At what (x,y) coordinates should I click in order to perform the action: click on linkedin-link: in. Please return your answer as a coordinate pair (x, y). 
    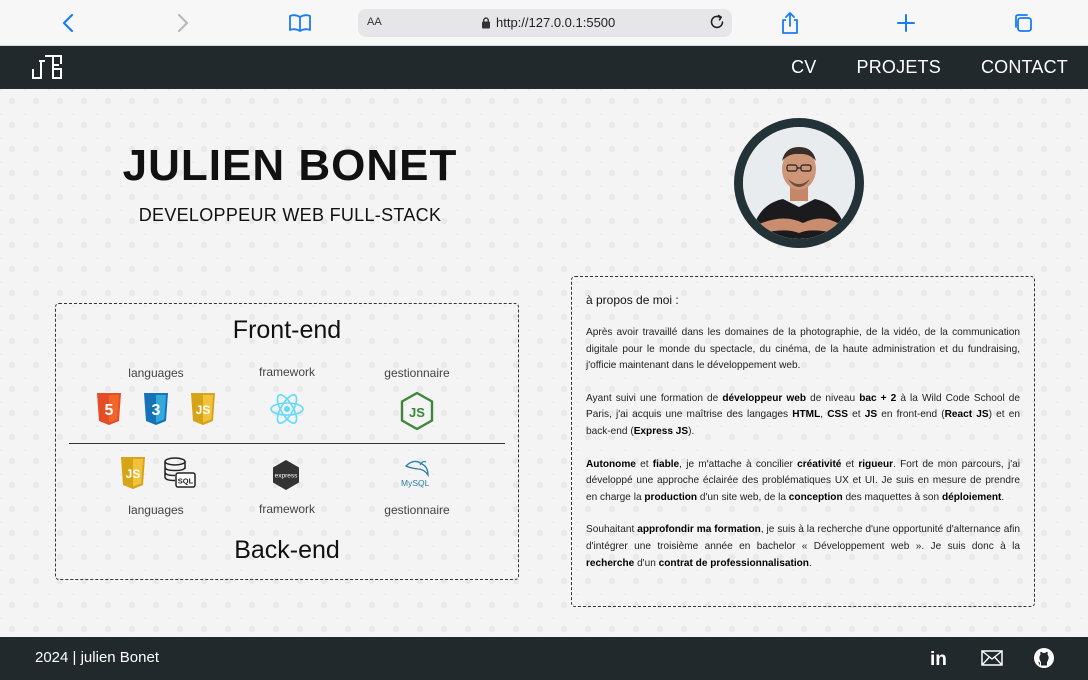
    Looking at the image, I should click on (940, 658).